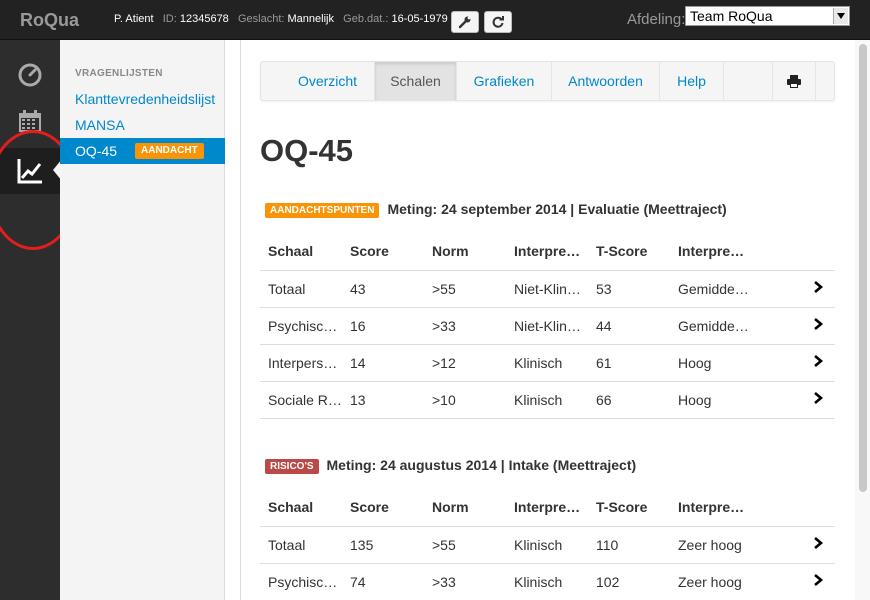 The height and width of the screenshot is (600, 870). What do you see at coordinates (96, 151) in the screenshot?
I see `sidebar-item-label: OQ-45` at bounding box center [96, 151].